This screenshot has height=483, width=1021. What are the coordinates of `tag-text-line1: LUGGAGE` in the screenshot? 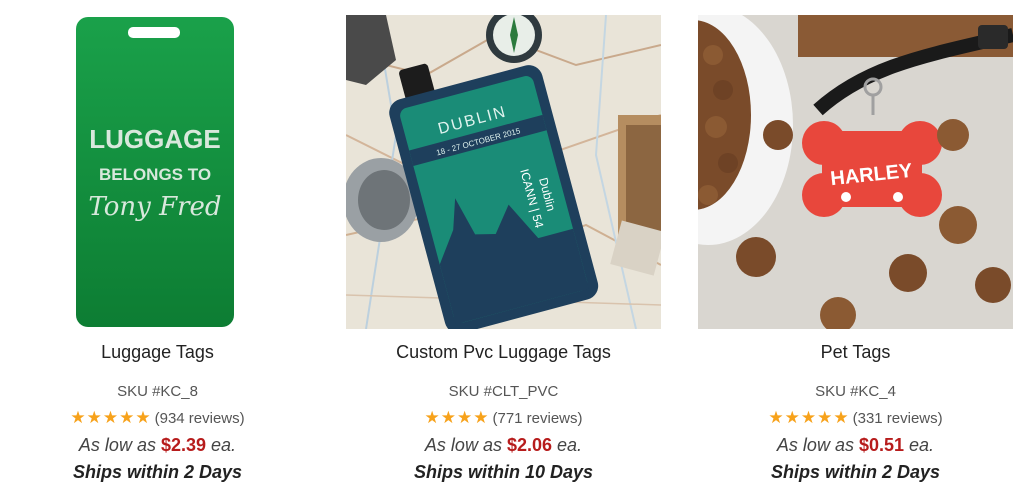 It's located at (154, 139).